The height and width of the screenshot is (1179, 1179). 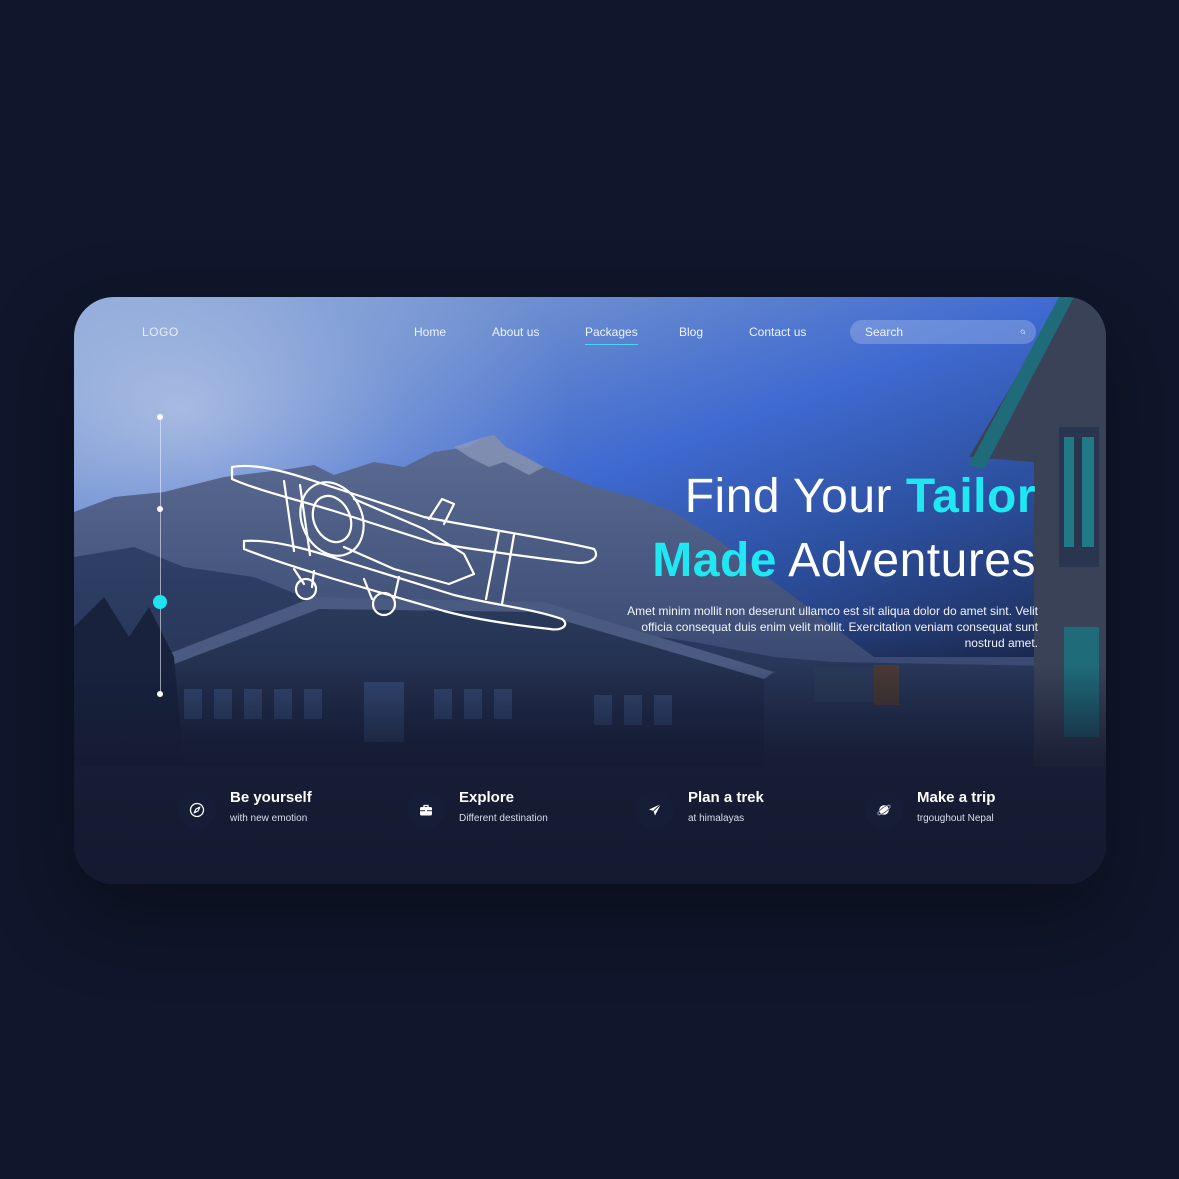 What do you see at coordinates (611, 335) in the screenshot?
I see `nav-packages: Packages` at bounding box center [611, 335].